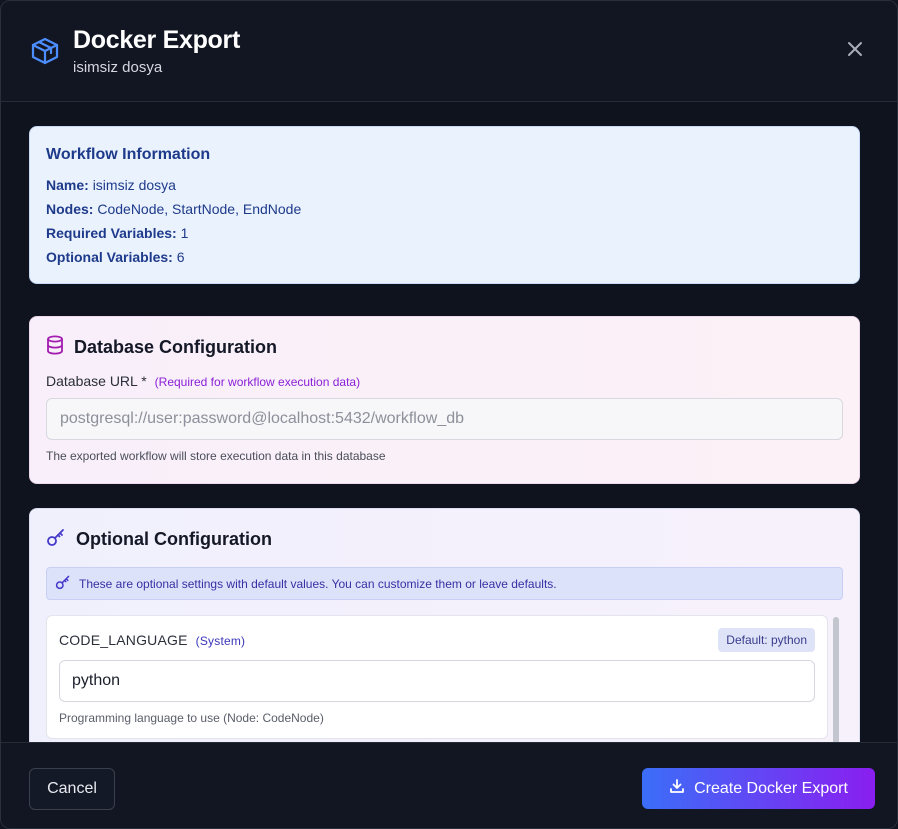  Describe the element at coordinates (45, 51) in the screenshot. I see `package-icon` at that location.